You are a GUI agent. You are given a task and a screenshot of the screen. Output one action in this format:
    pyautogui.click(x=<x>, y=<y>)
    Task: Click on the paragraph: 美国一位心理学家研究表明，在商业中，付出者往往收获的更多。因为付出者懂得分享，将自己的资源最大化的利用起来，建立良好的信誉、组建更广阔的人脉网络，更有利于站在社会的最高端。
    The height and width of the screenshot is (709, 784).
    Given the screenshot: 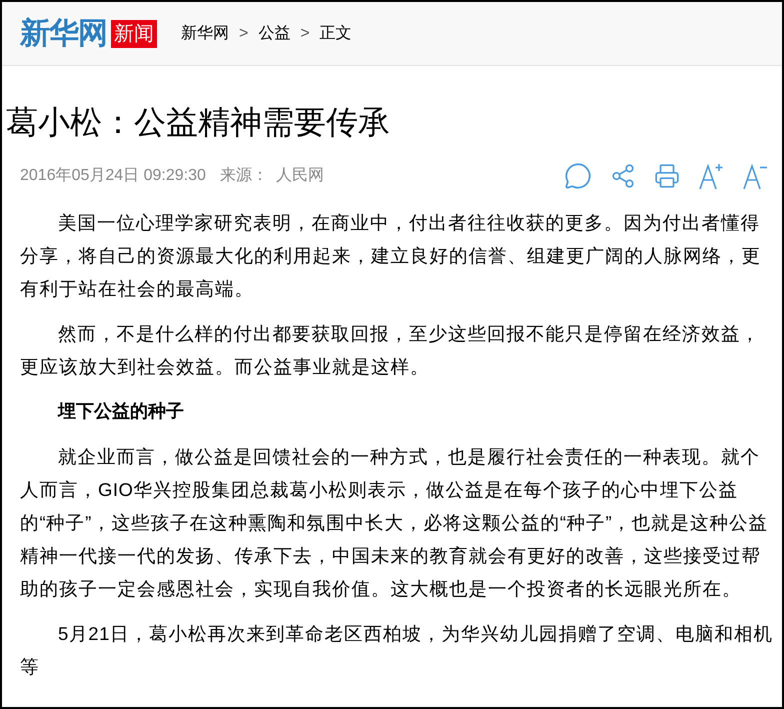 What is the action you would take?
    pyautogui.click(x=391, y=256)
    